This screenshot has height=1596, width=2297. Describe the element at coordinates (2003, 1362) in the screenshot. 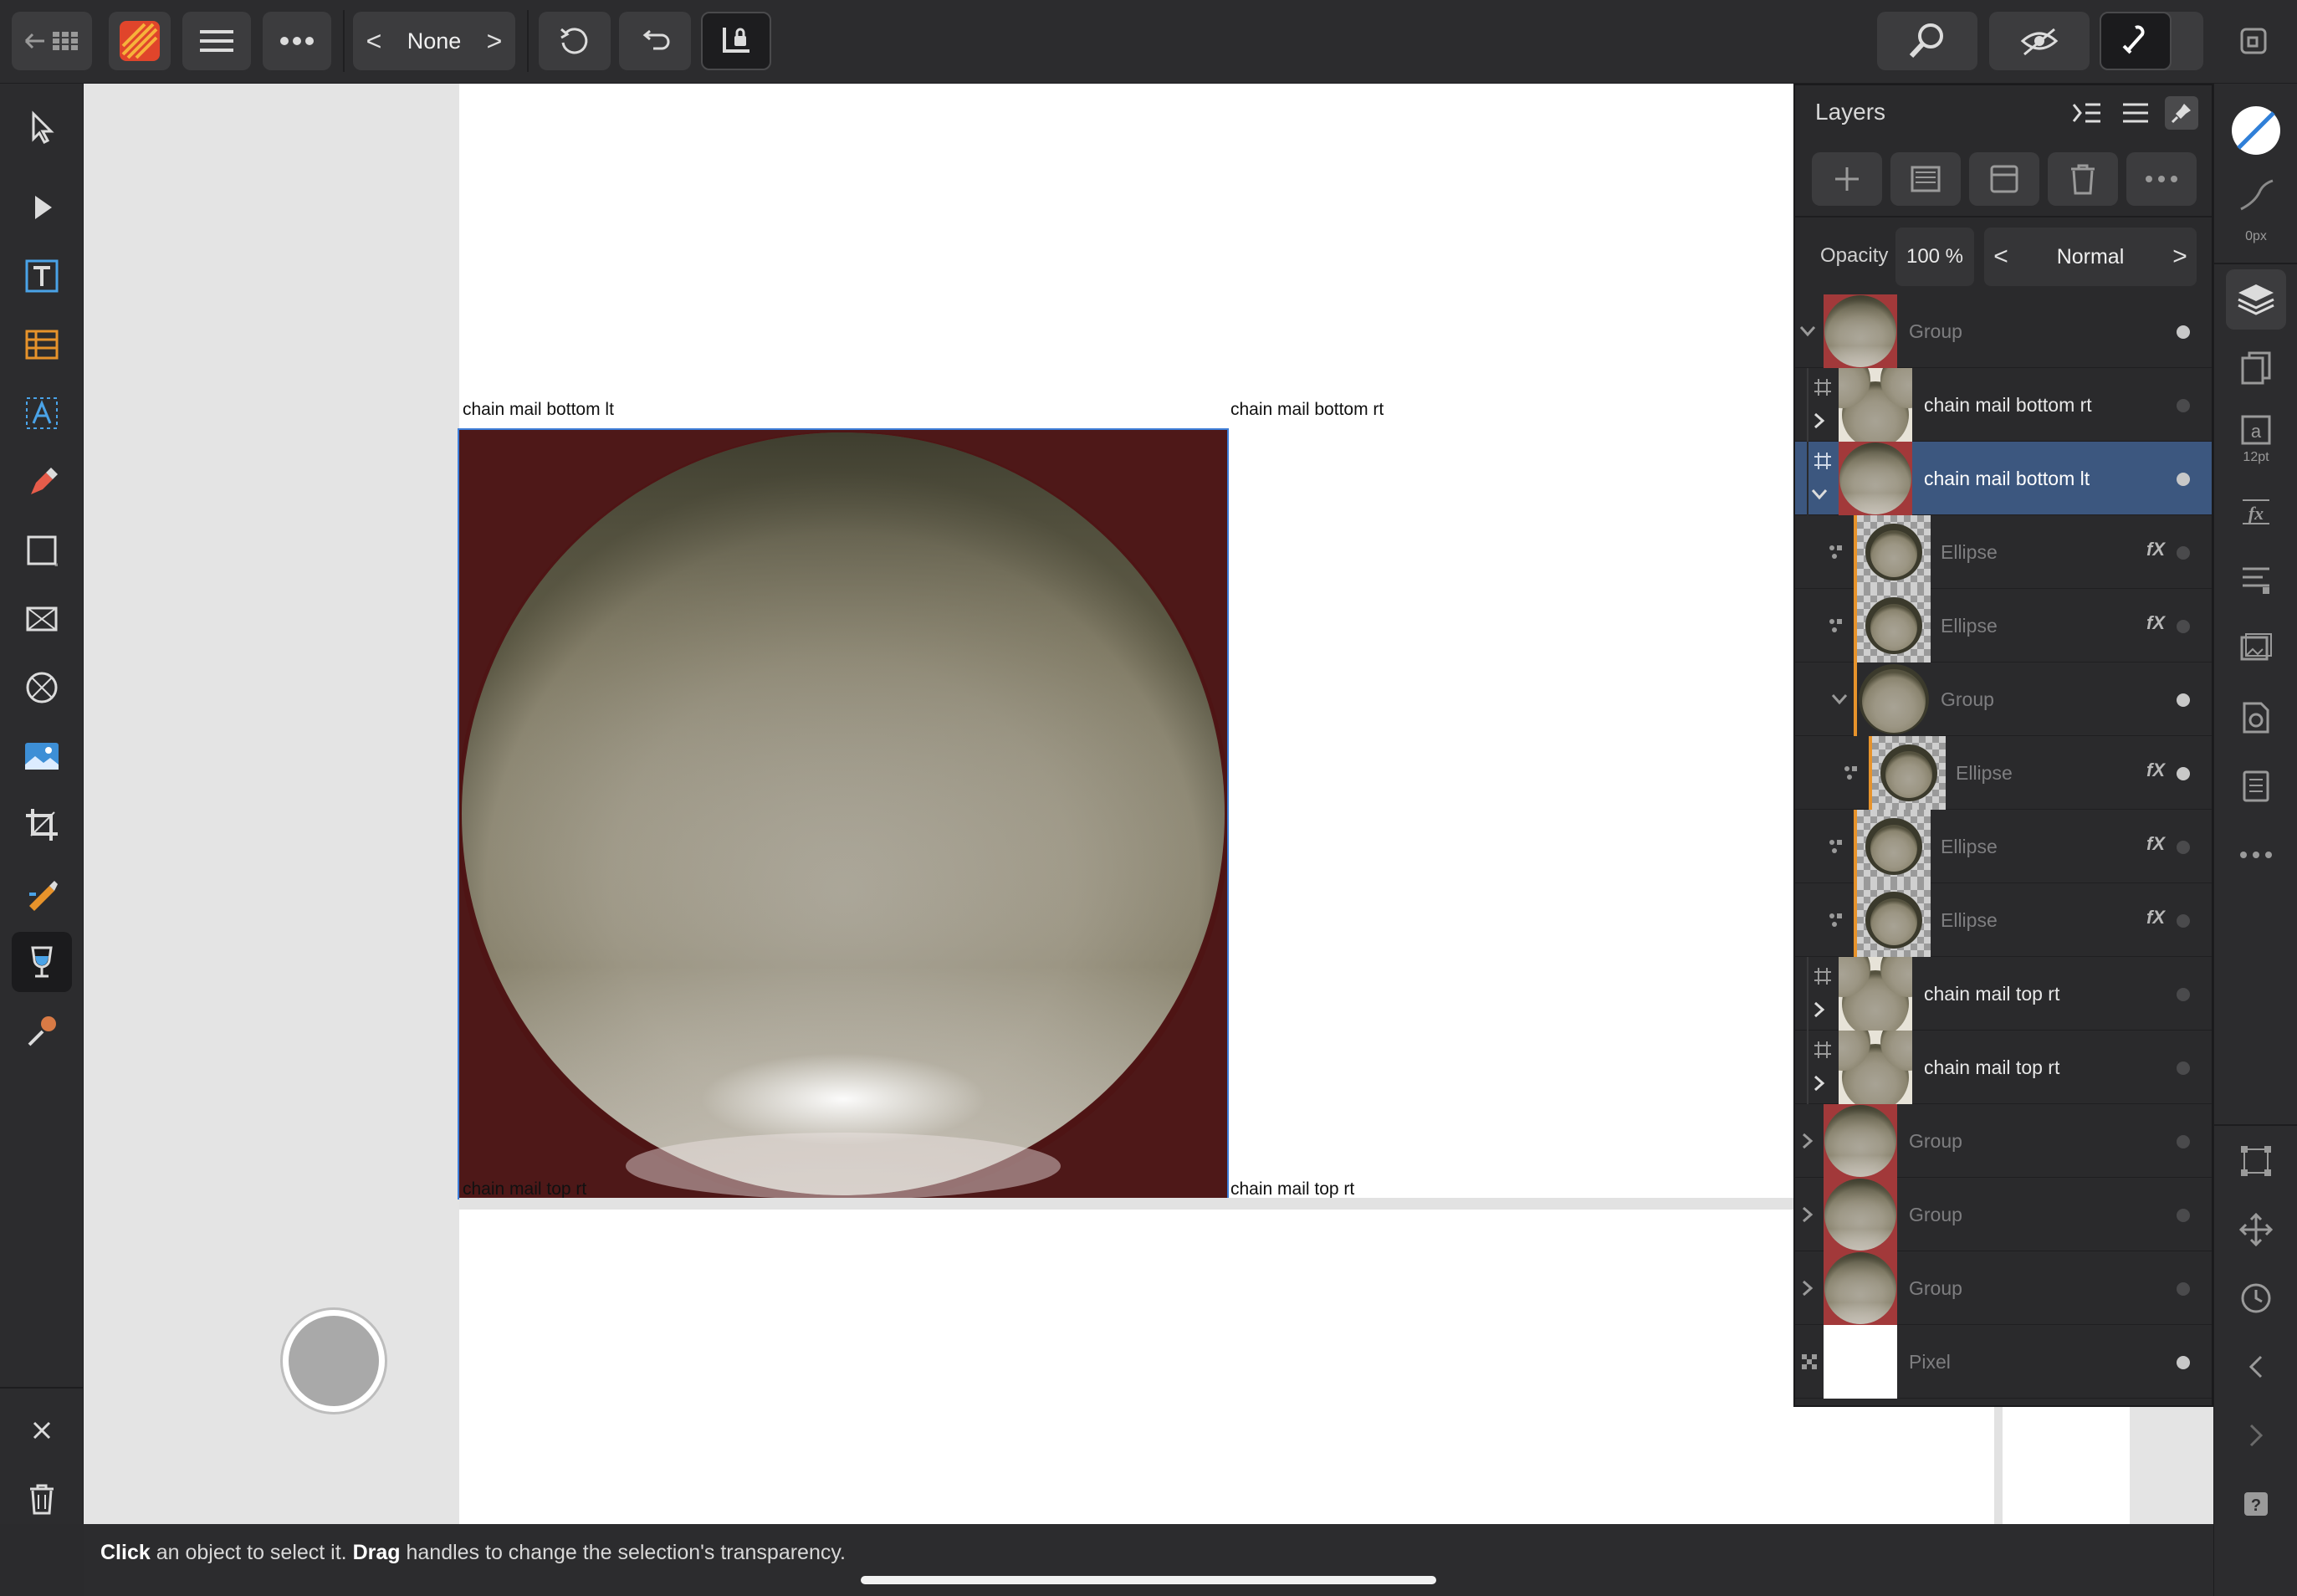

I see `layer-row: Pixel` at that location.